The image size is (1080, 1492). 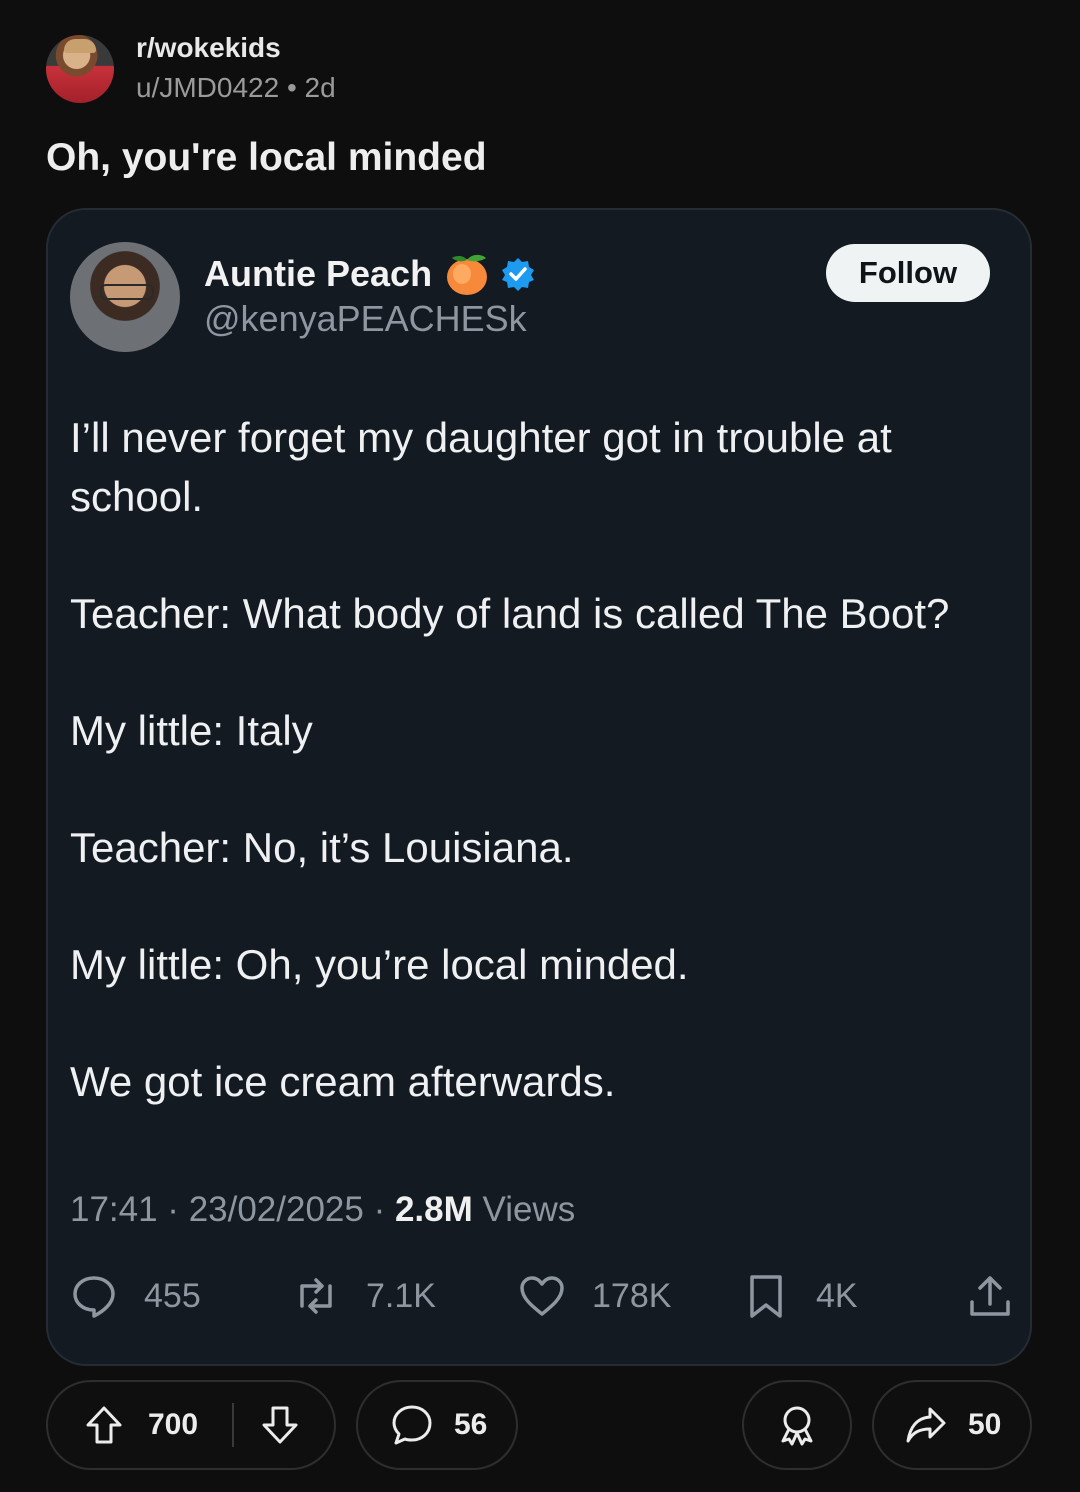 What do you see at coordinates (318, 274) in the screenshot?
I see `tweet-author-name: Auntie Peach` at bounding box center [318, 274].